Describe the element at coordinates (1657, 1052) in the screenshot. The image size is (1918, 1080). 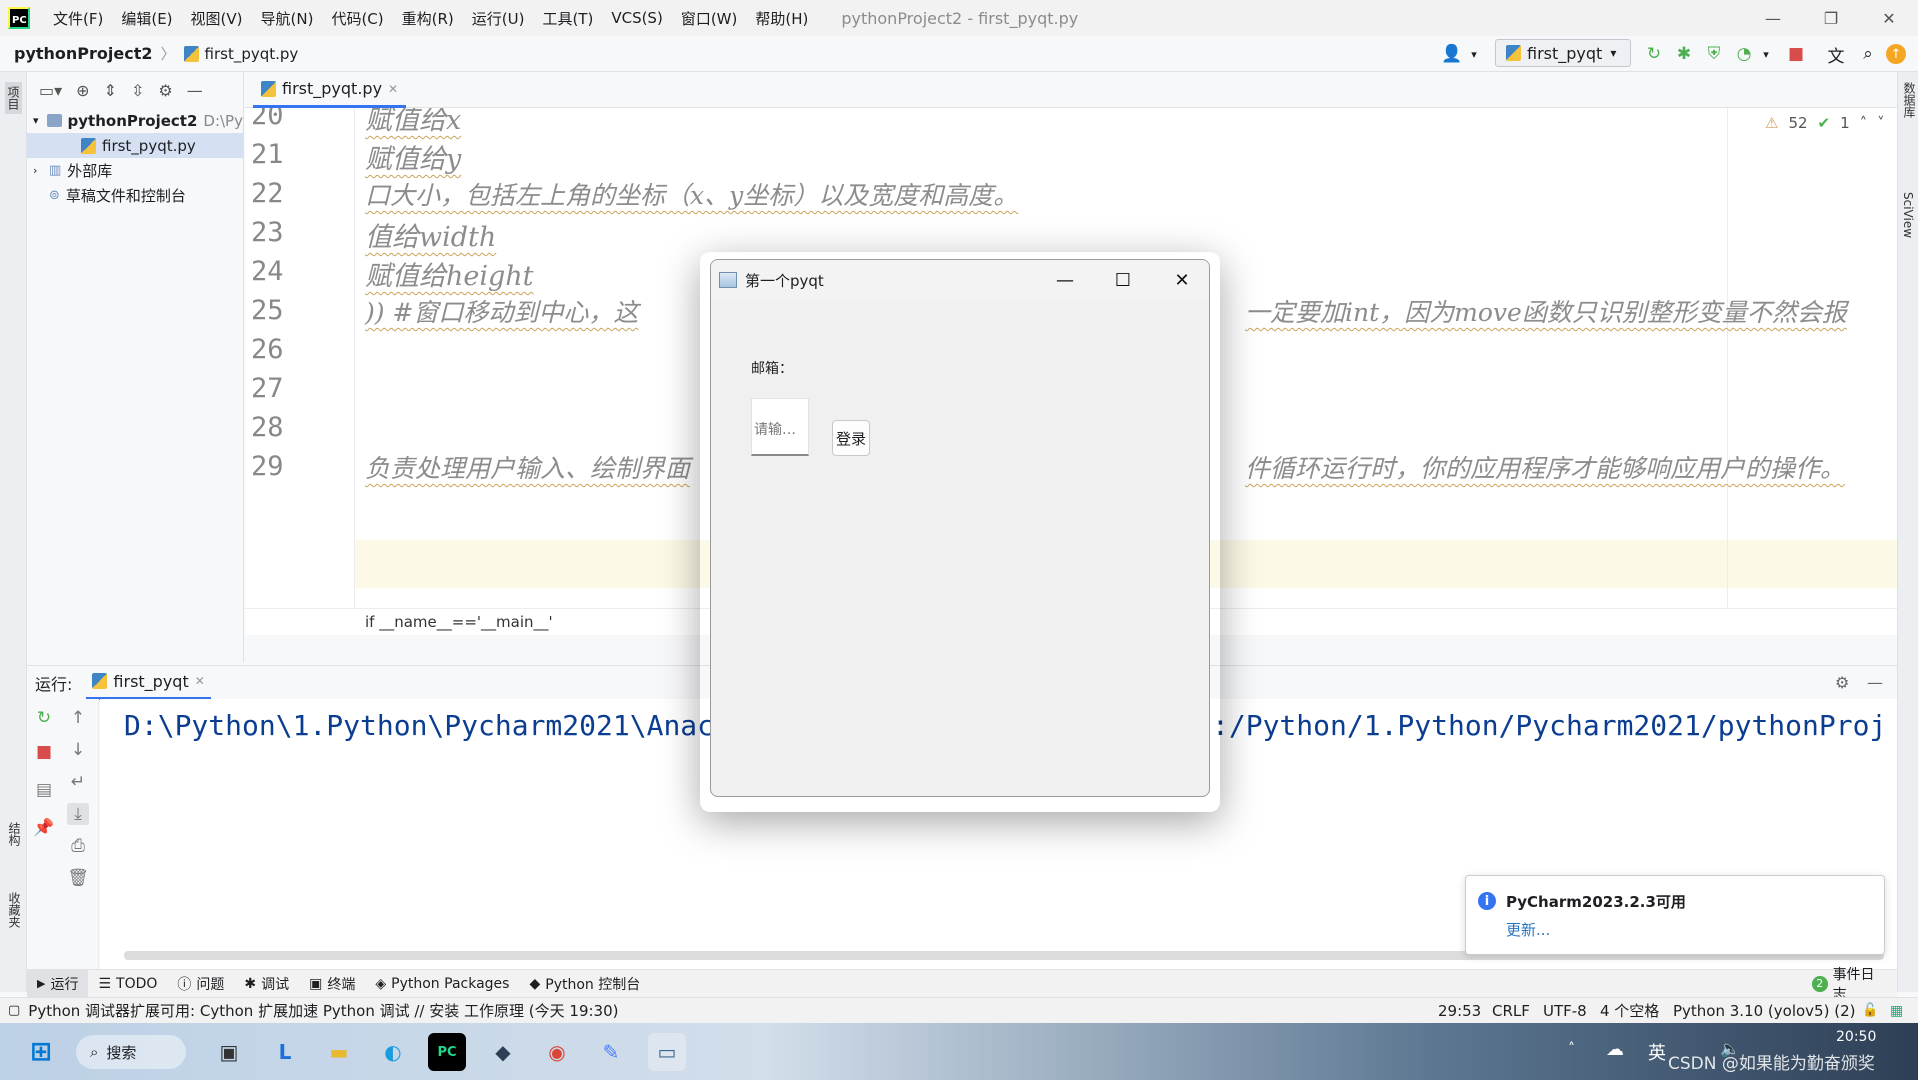
I see `ime-indicator: 英` at that location.